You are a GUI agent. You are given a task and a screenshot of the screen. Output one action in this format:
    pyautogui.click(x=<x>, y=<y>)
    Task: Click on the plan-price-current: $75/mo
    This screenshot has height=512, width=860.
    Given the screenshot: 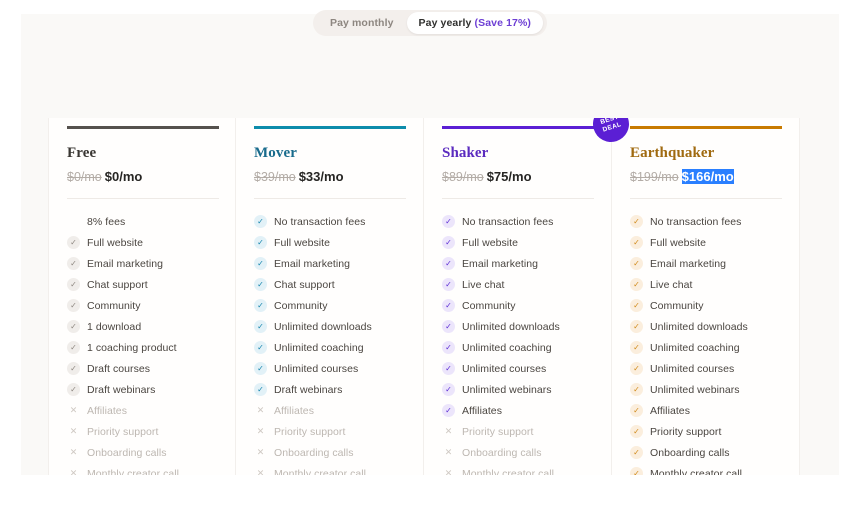 What is the action you would take?
    pyautogui.click(x=509, y=176)
    